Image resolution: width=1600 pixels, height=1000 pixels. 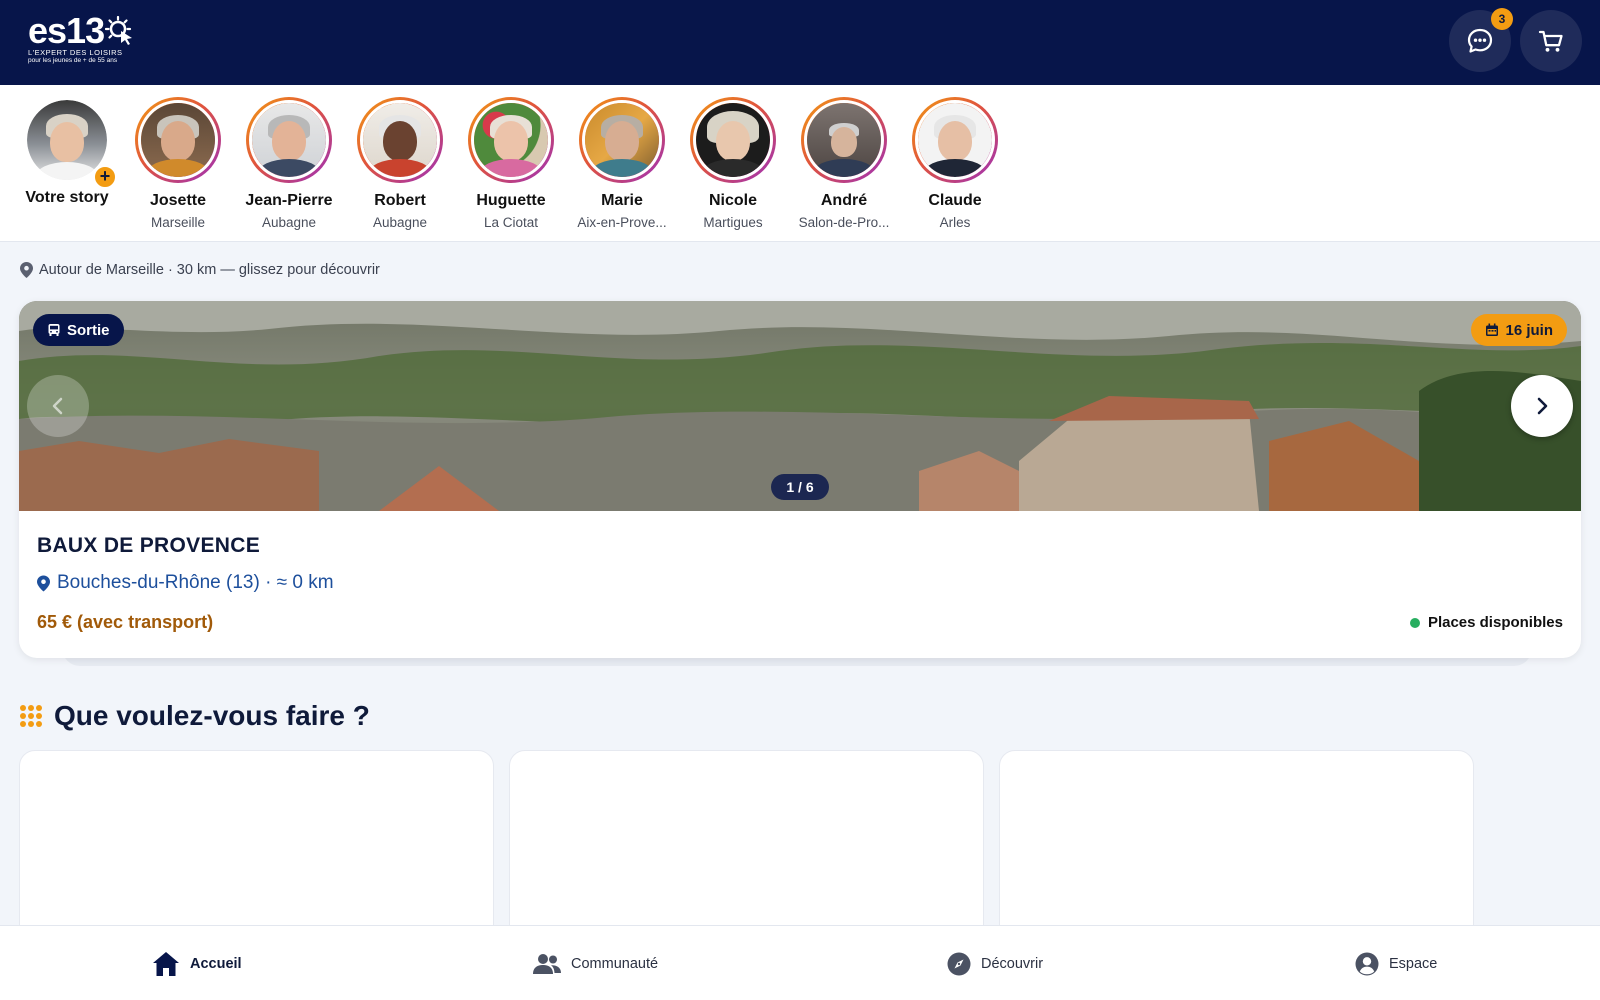 I want to click on story-nicole: Nicole Martigues, so click(x=733, y=163).